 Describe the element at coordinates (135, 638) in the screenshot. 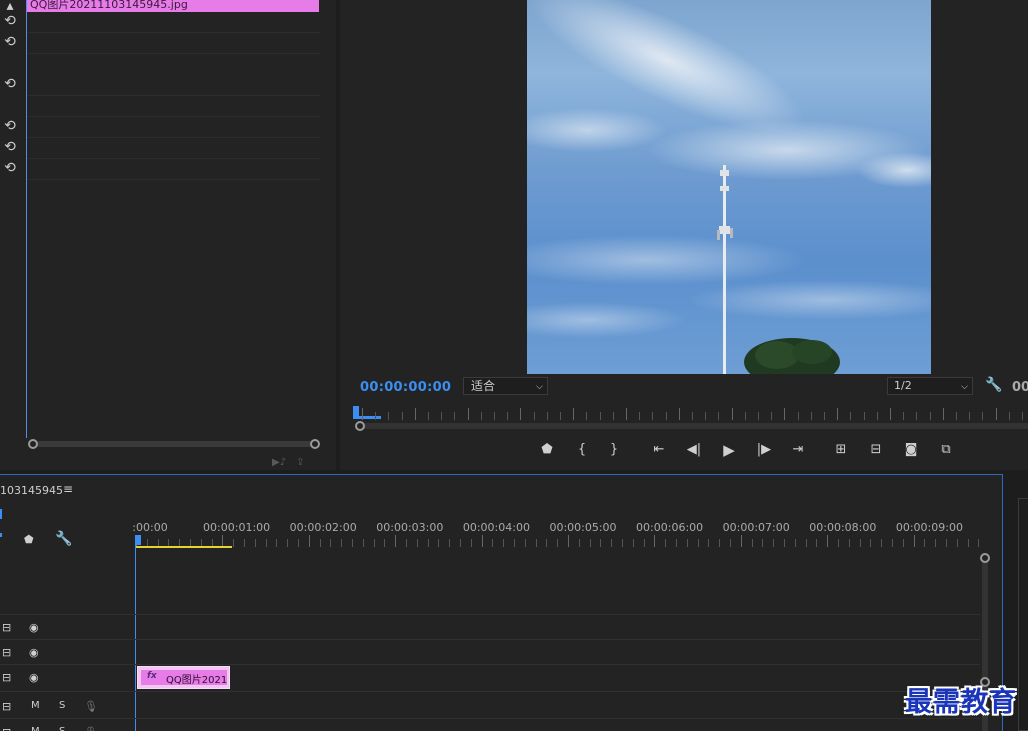

I see `timeline-playhead-line` at that location.